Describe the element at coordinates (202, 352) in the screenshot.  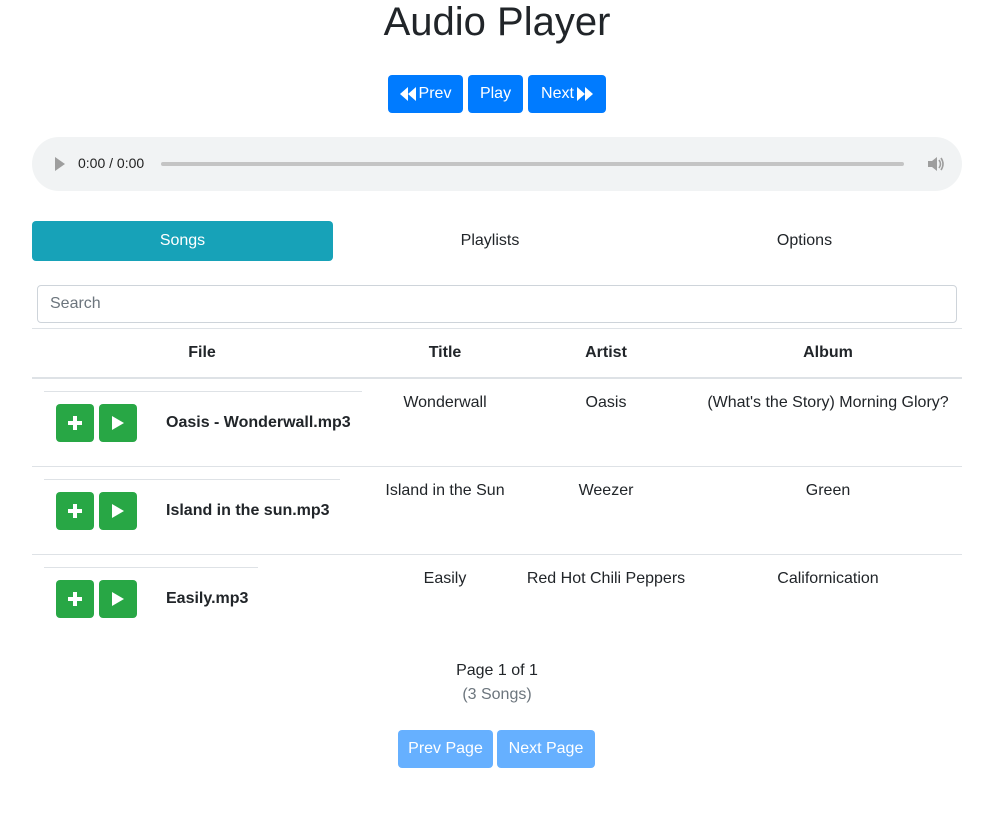
I see `header-file: File` at that location.